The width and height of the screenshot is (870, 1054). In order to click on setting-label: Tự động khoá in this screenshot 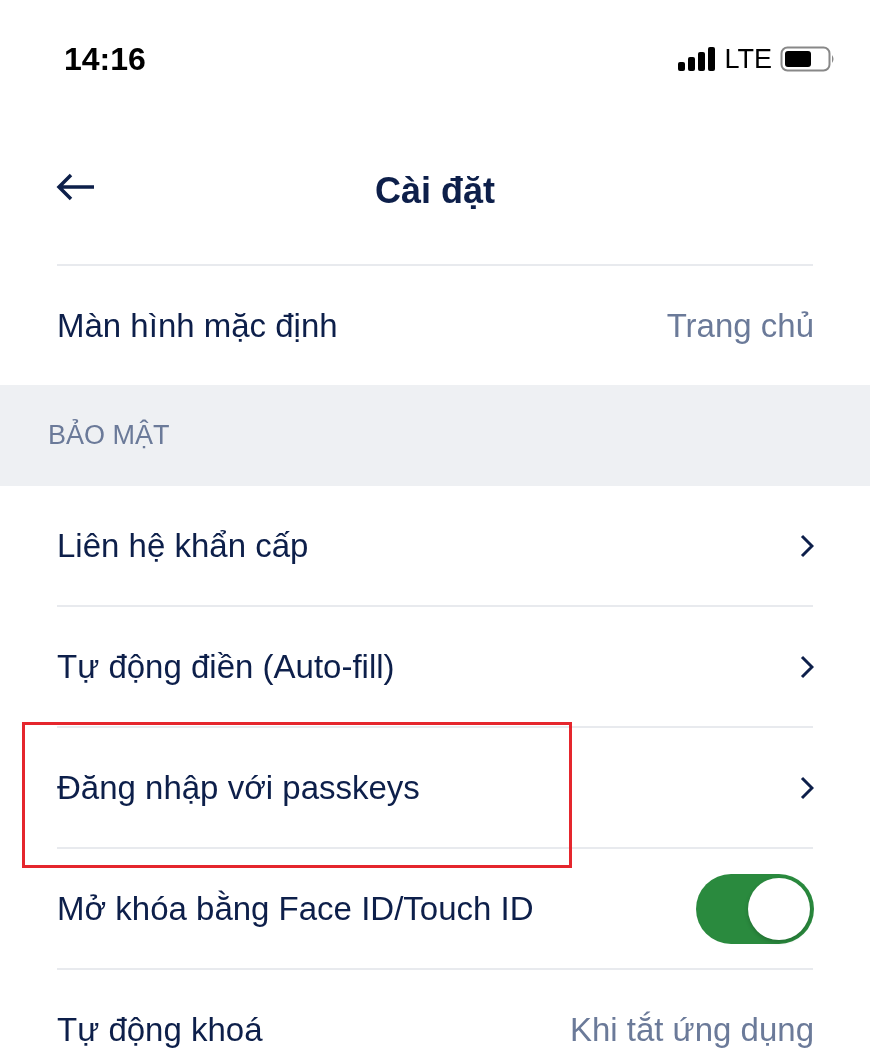, I will do `click(160, 1029)`.